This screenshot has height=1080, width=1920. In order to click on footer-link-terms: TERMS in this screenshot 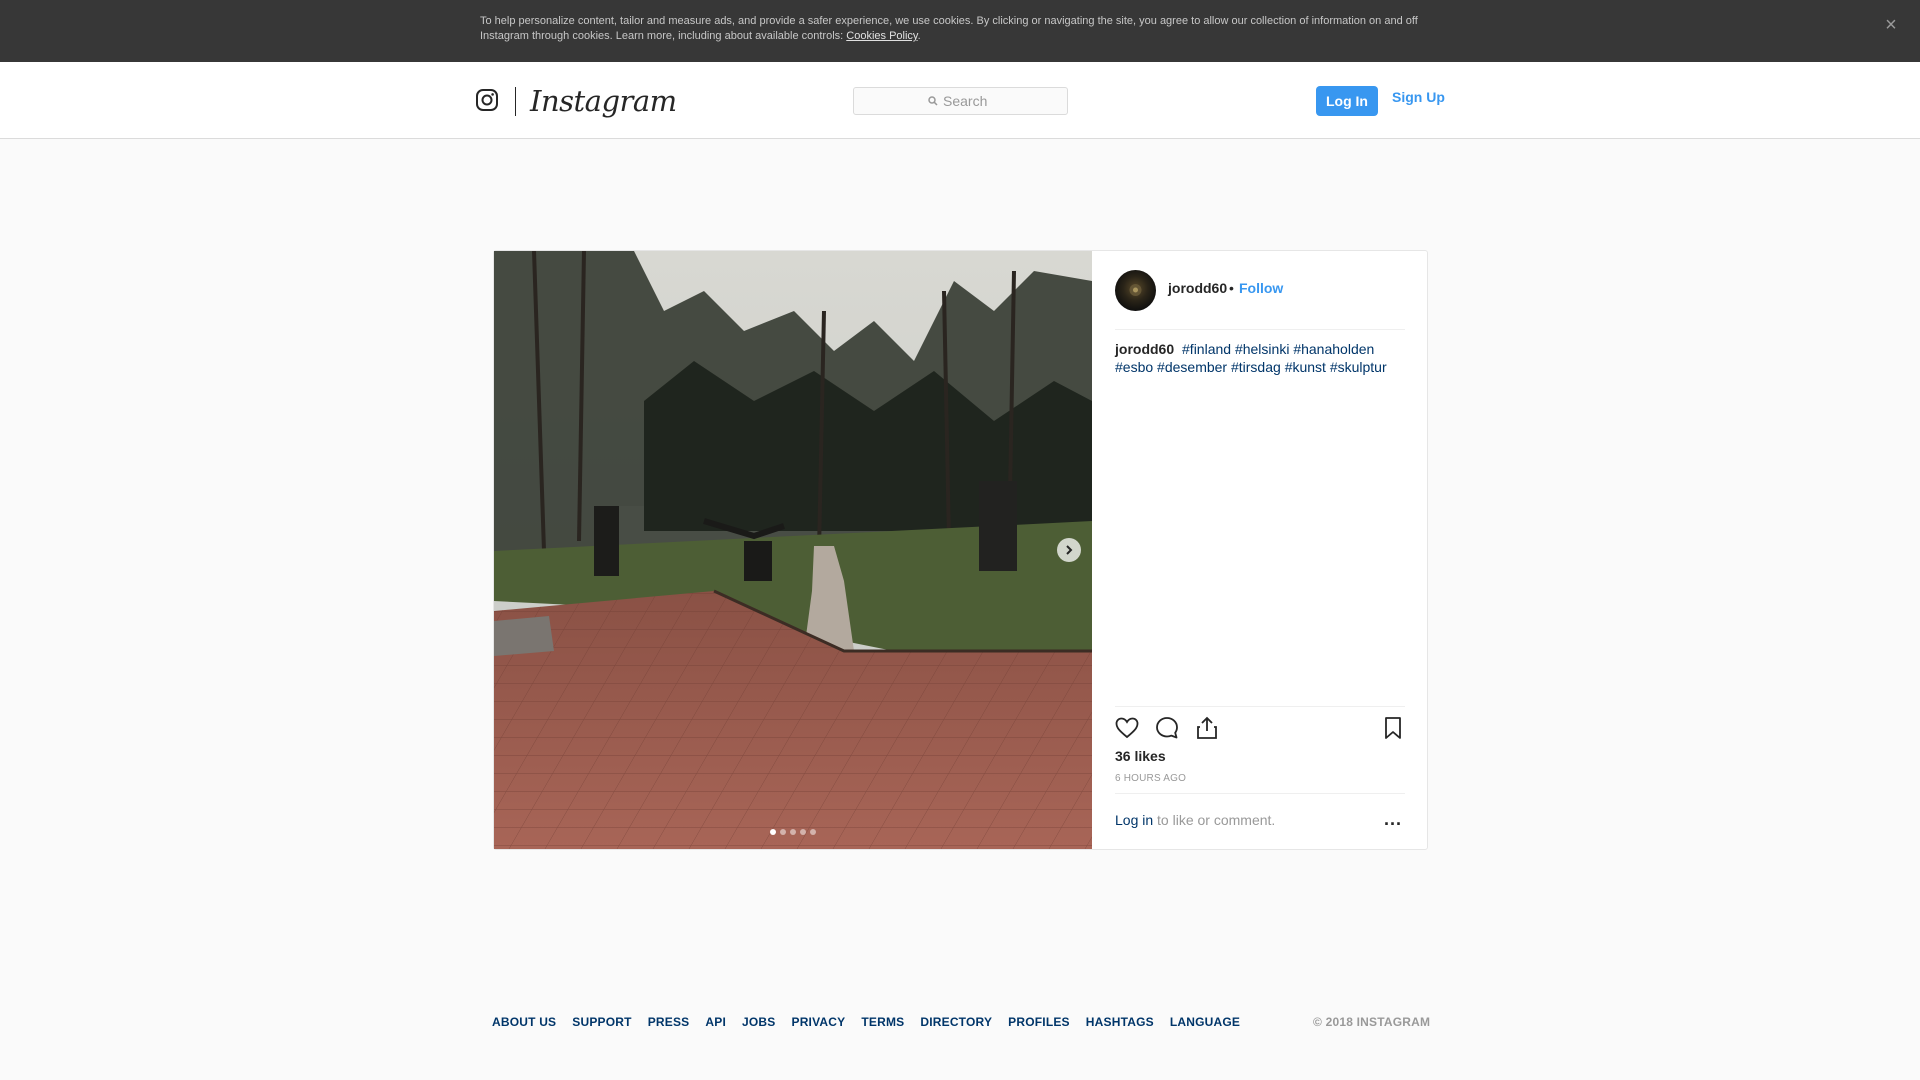, I will do `click(882, 1022)`.